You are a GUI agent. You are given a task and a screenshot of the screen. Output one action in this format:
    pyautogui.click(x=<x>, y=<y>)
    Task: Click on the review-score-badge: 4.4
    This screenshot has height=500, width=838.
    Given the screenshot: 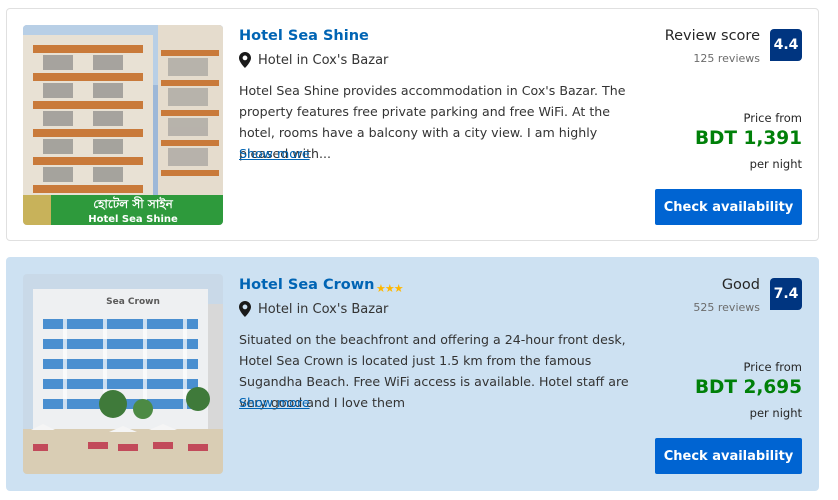 What is the action you would take?
    pyautogui.click(x=786, y=45)
    